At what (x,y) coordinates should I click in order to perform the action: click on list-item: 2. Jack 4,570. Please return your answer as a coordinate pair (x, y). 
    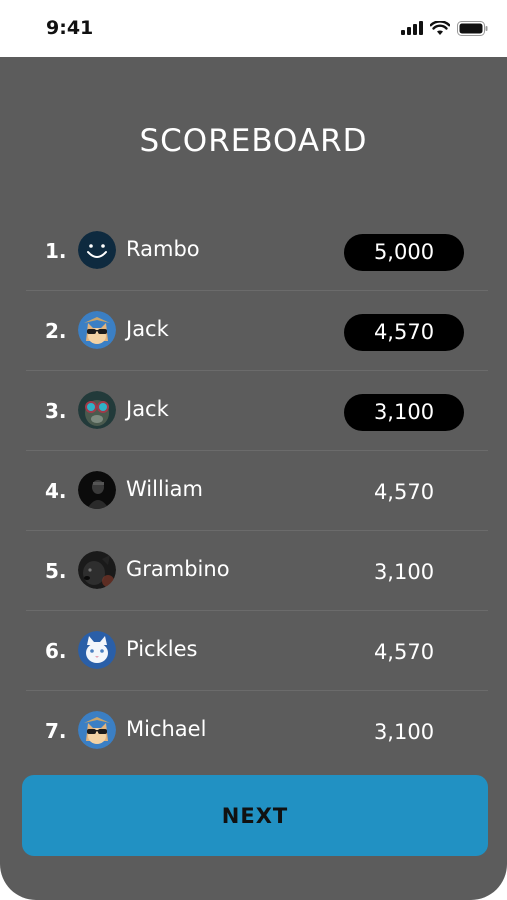
    Looking at the image, I should click on (257, 331).